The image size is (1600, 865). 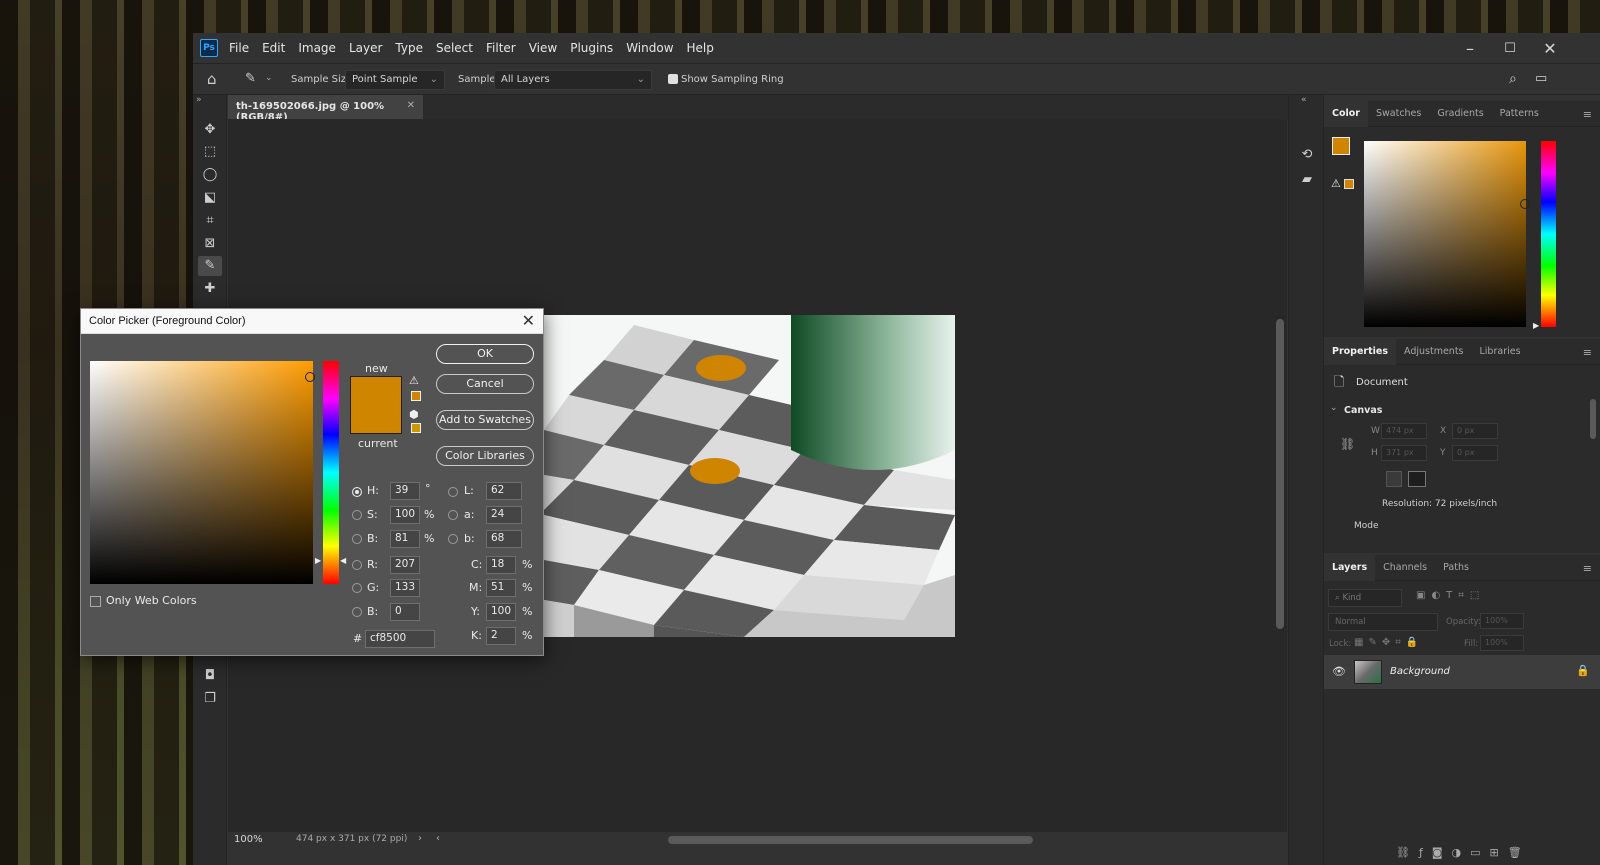 What do you see at coordinates (1513, 79) in the screenshot?
I see `search-icon: ⌕` at bounding box center [1513, 79].